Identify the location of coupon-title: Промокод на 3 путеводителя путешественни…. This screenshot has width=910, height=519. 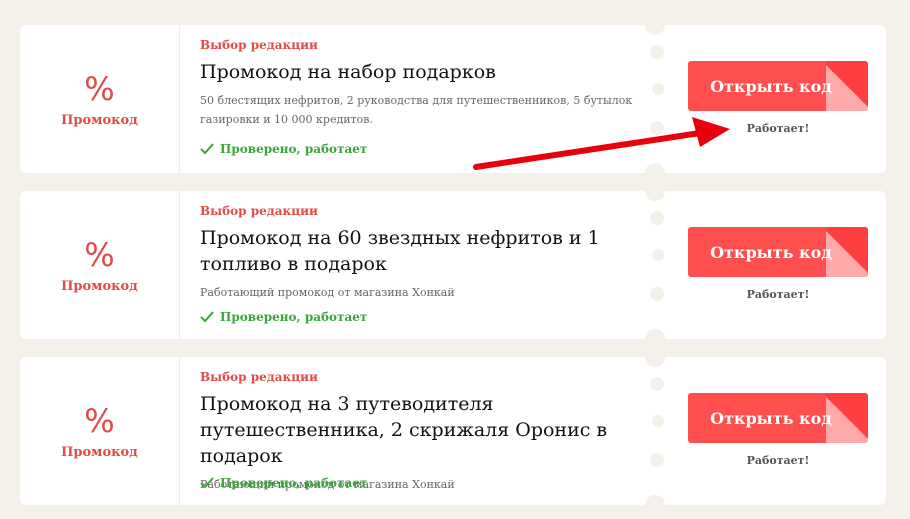
(404, 430).